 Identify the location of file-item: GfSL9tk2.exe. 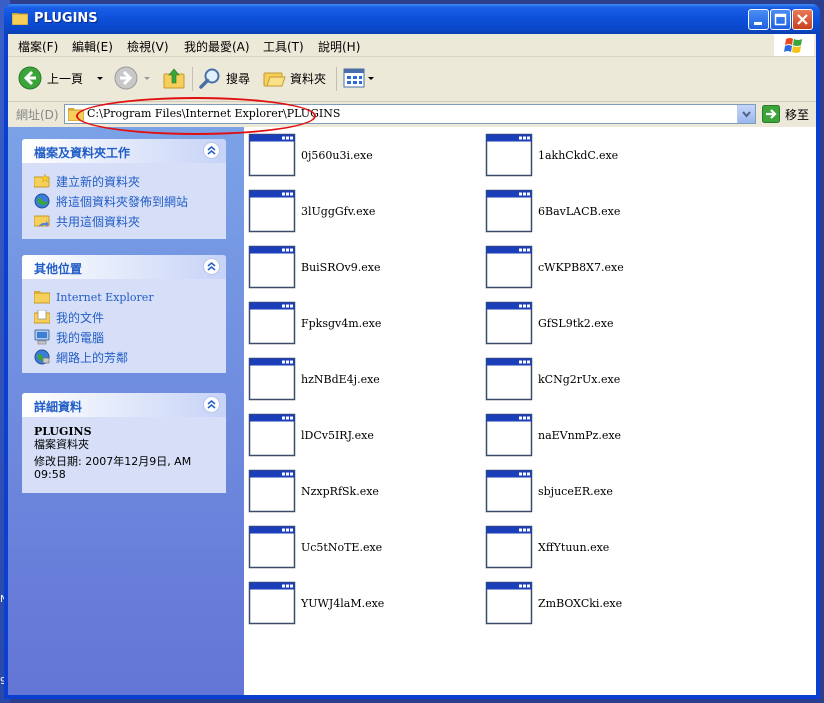
(549, 323).